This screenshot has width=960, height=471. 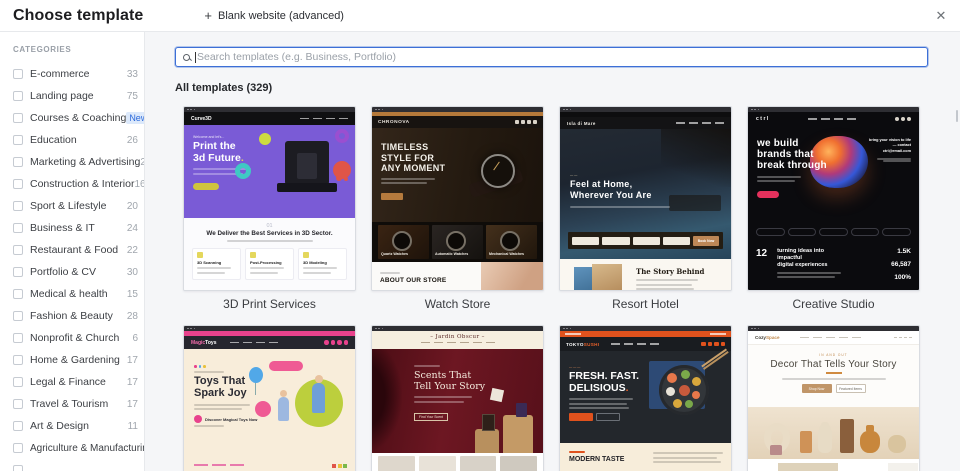 I want to click on sidebar-item-portfolio-cv: Portfolio & CV 30, so click(x=78, y=272).